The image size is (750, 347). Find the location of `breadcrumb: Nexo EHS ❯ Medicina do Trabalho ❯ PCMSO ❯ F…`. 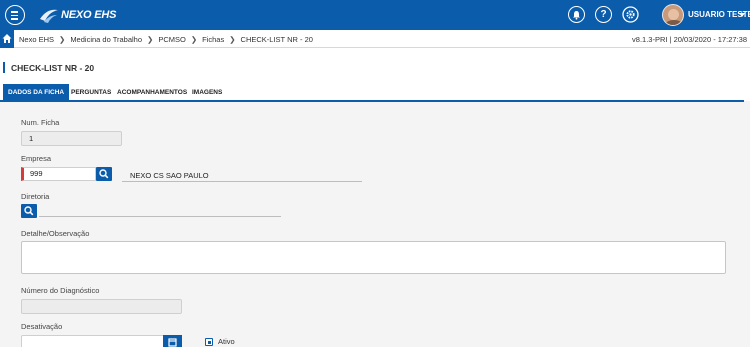

breadcrumb: Nexo EHS ❯ Medicina do Trabalho ❯ PCMSO ❯ F… is located at coordinates (166, 39).